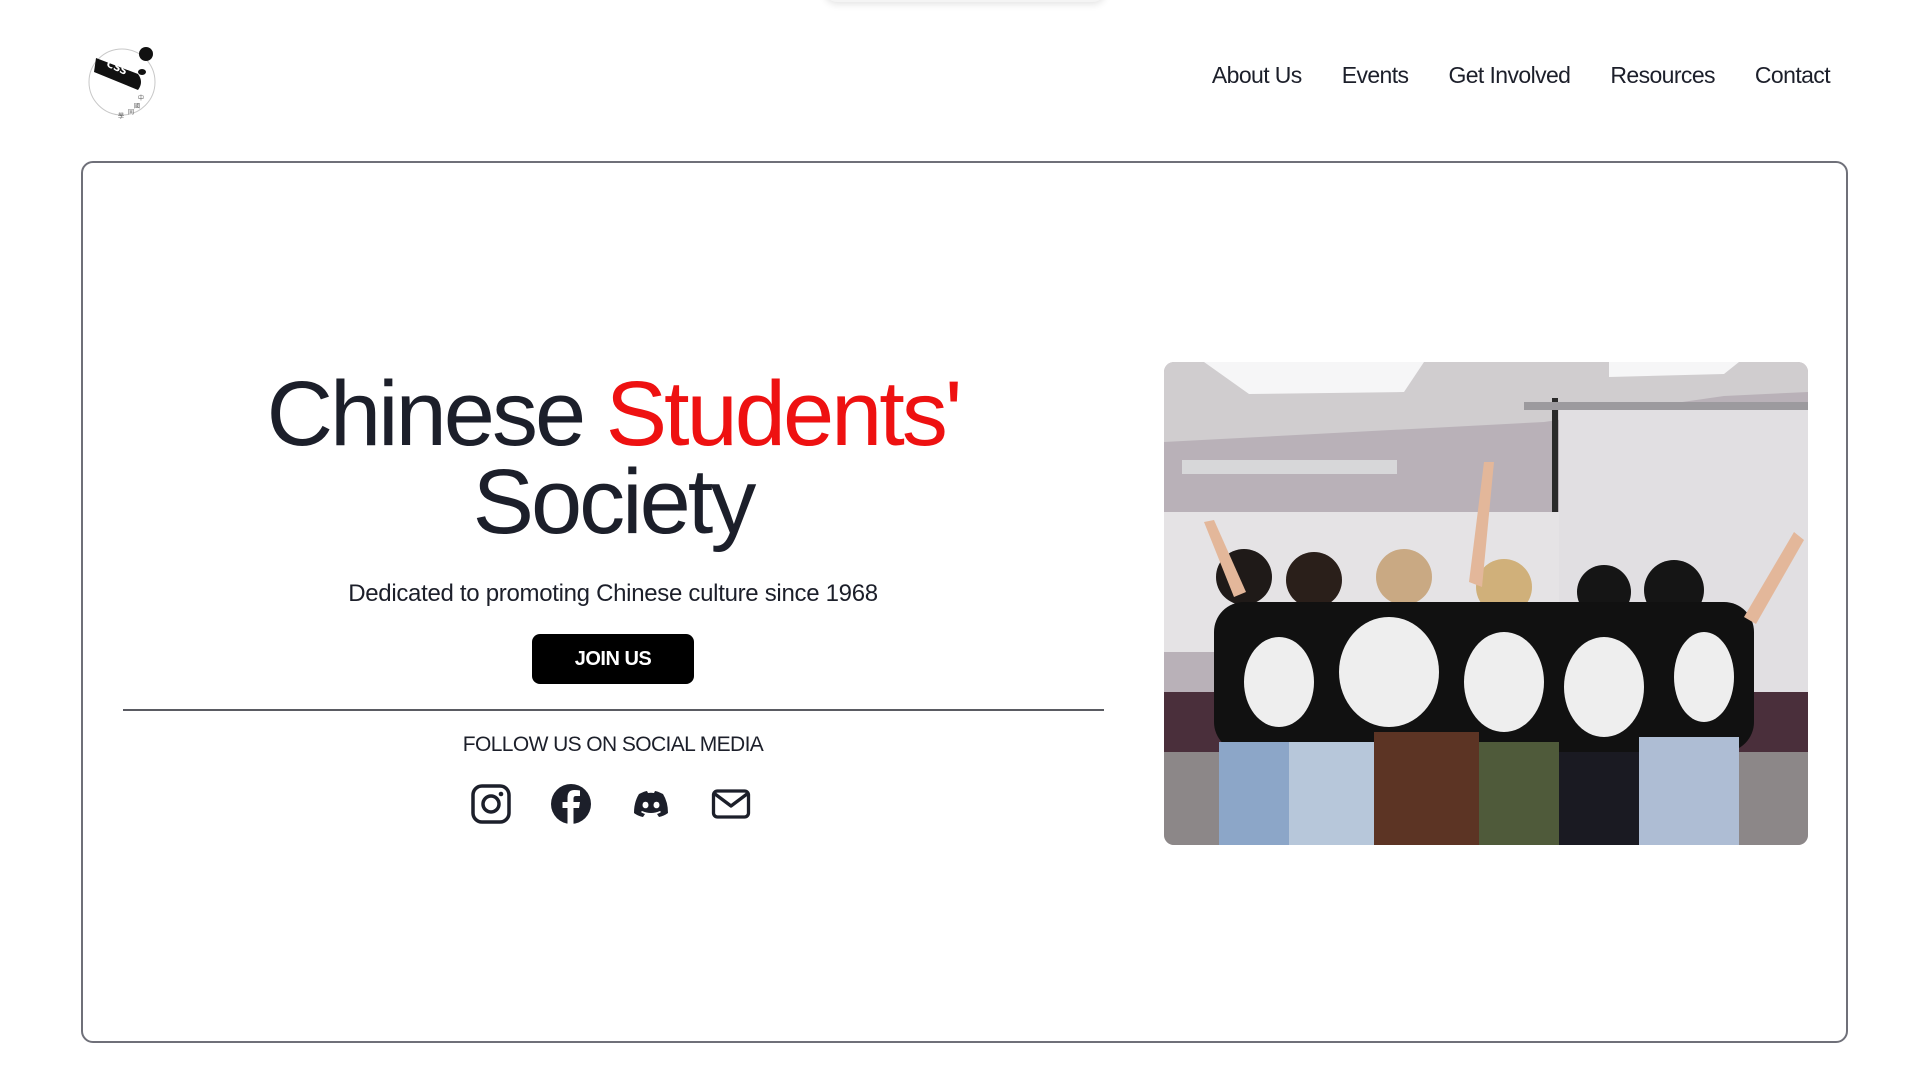  I want to click on site-logo: CSS 中 國 同 學, so click(124, 80).